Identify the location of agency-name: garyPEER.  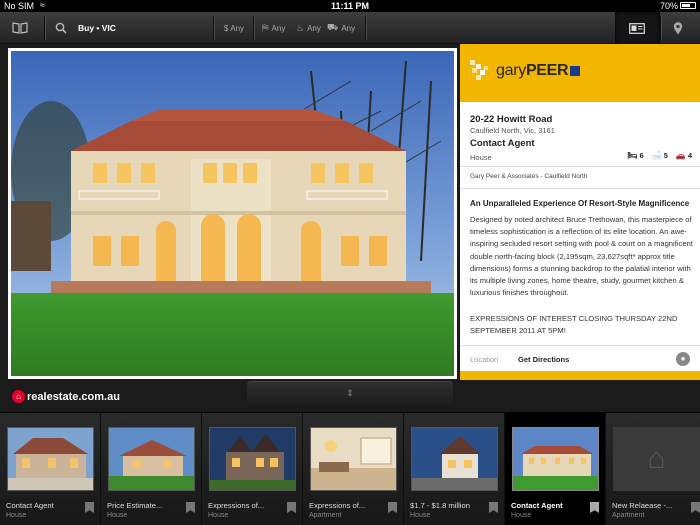
(532, 71).